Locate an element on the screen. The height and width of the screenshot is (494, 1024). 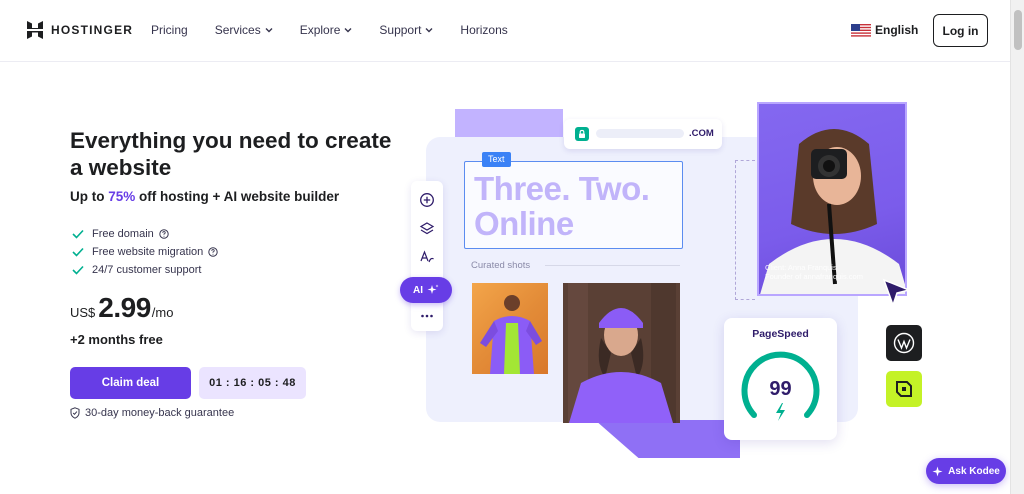
text-style-icon is located at coordinates (427, 257).